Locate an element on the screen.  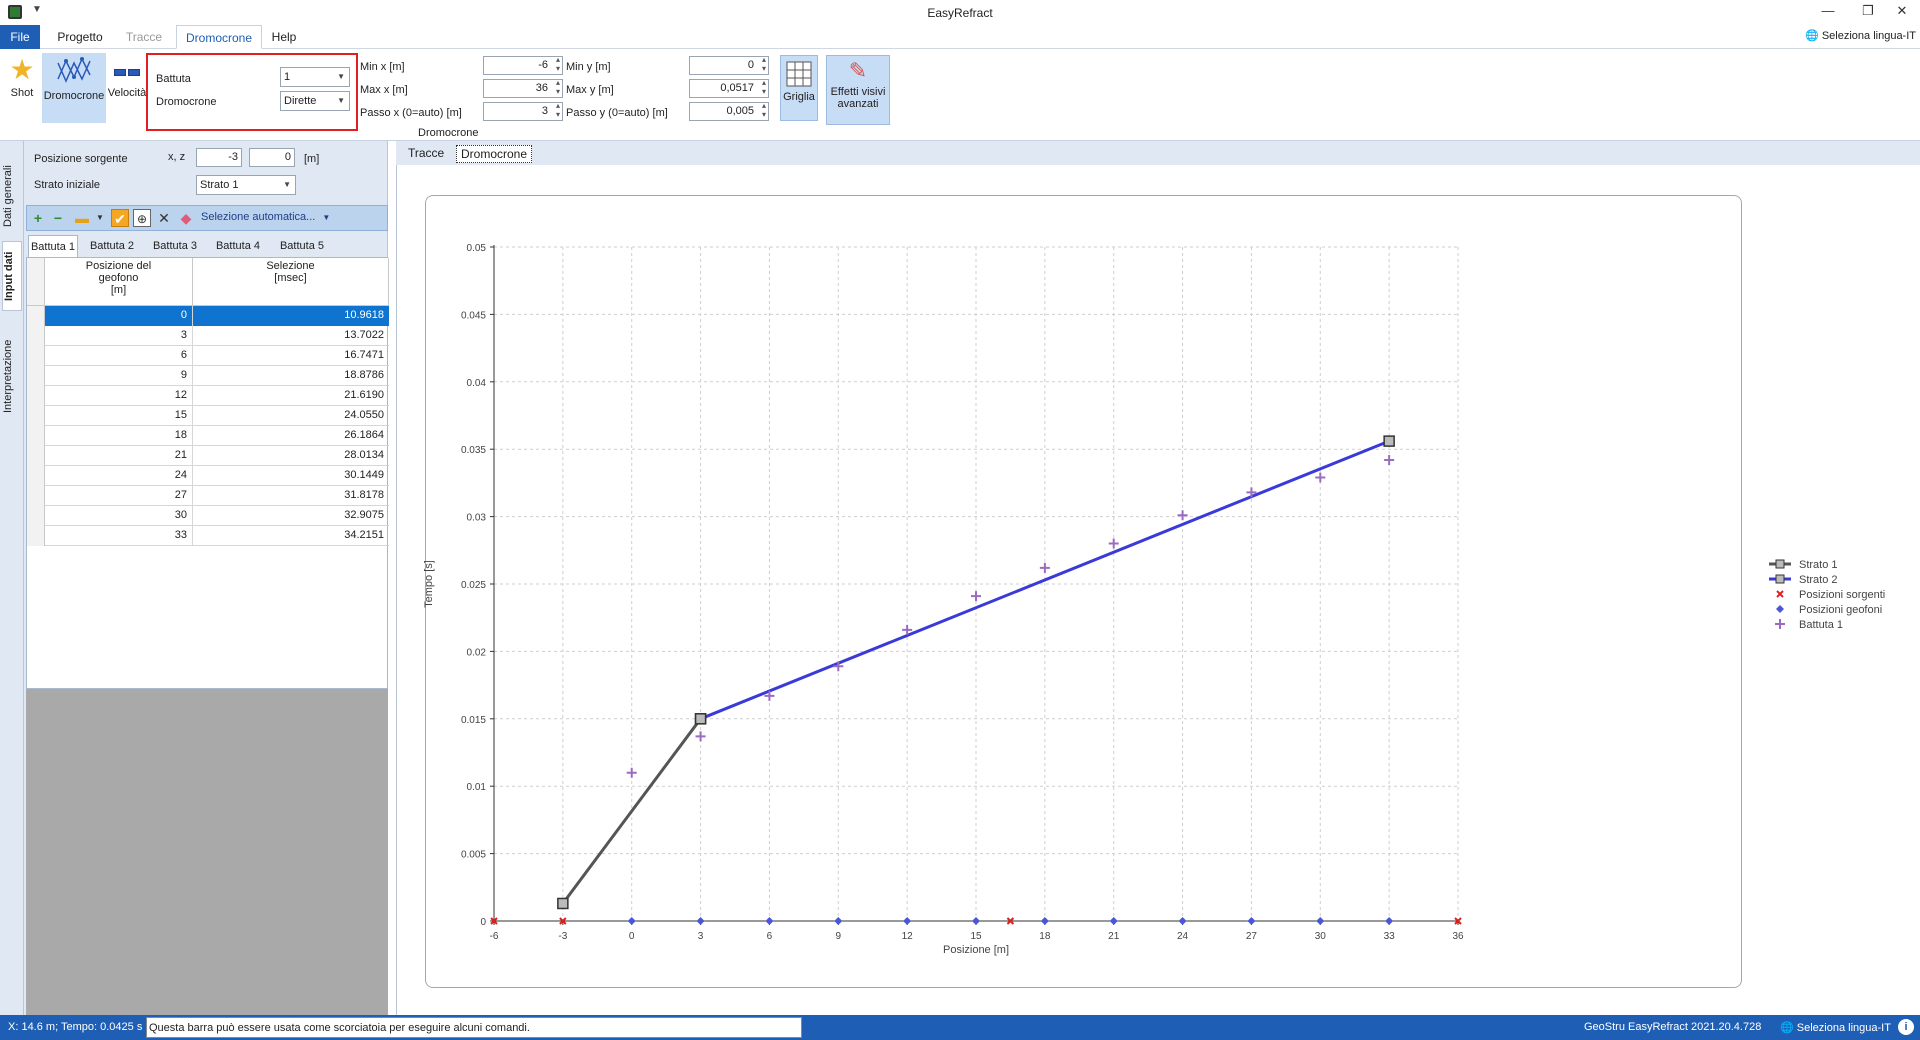
y-tick-label: 0.015 is located at coordinates (473, 720).